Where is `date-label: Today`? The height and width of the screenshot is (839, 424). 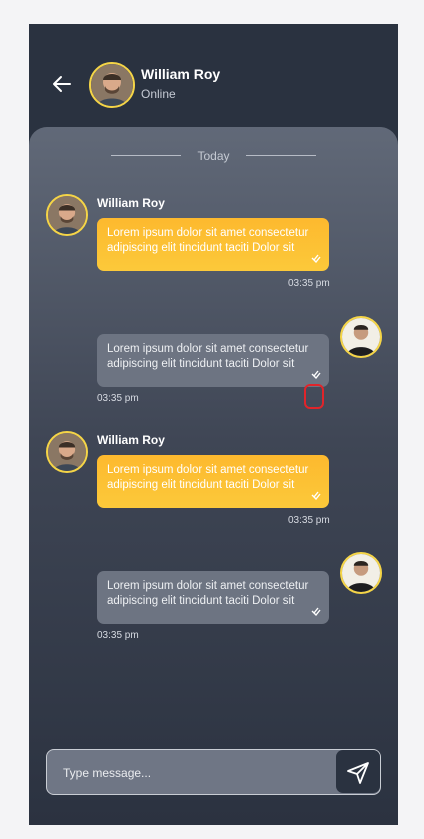
date-label: Today is located at coordinates (213, 156).